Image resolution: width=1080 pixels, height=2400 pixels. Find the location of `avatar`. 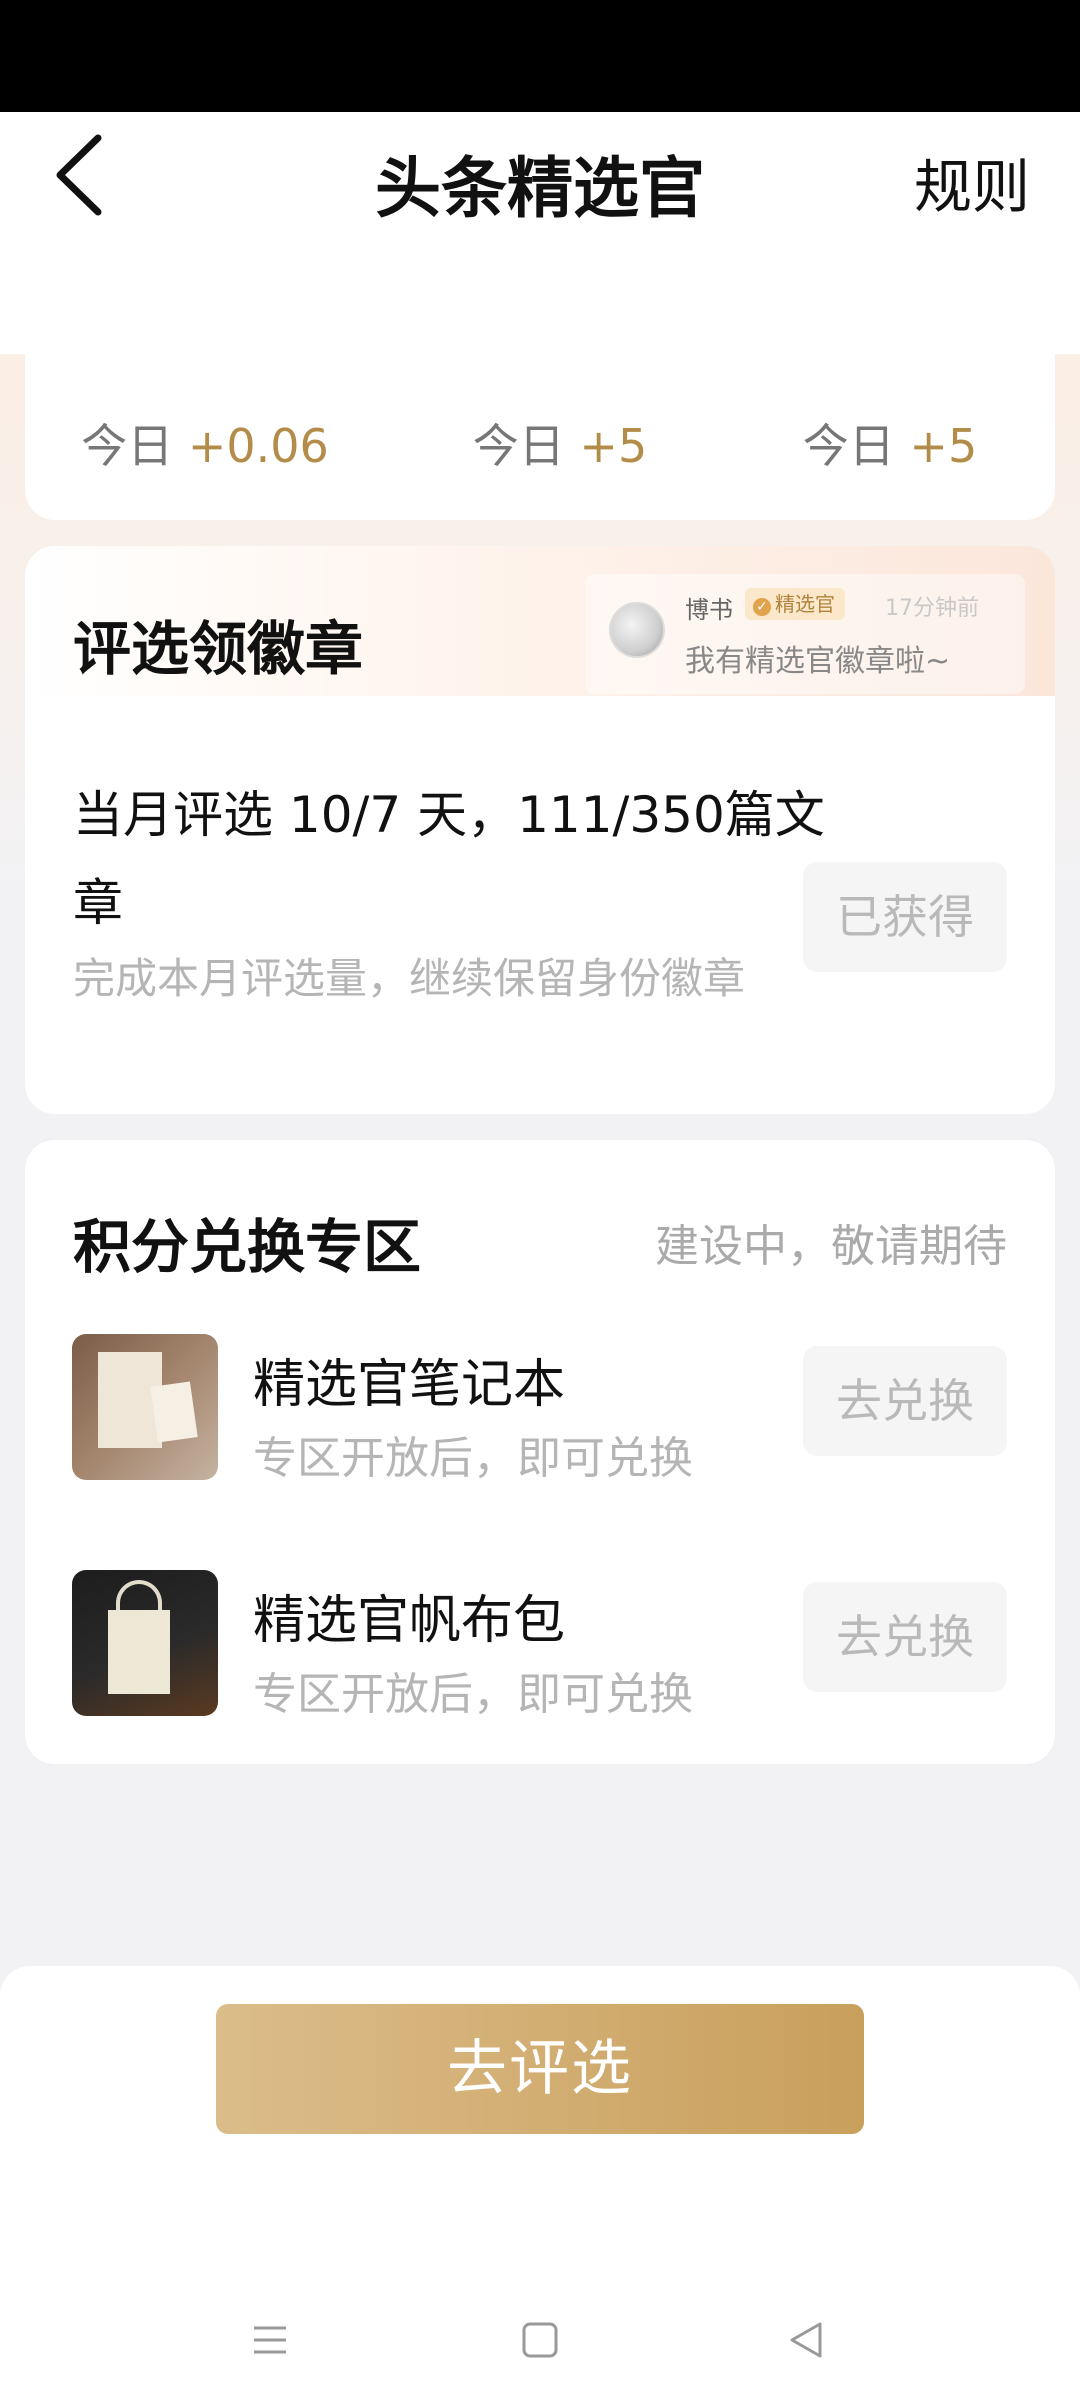

avatar is located at coordinates (637, 630).